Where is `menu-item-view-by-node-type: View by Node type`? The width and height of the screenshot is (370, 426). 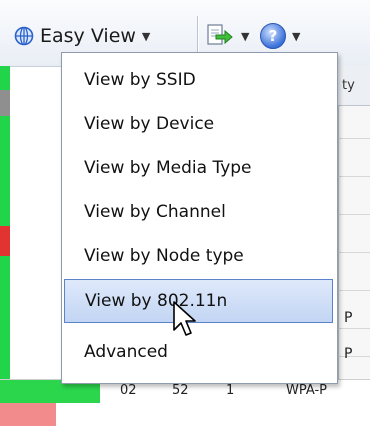 menu-item-view-by-node-type: View by Node type is located at coordinates (198, 256).